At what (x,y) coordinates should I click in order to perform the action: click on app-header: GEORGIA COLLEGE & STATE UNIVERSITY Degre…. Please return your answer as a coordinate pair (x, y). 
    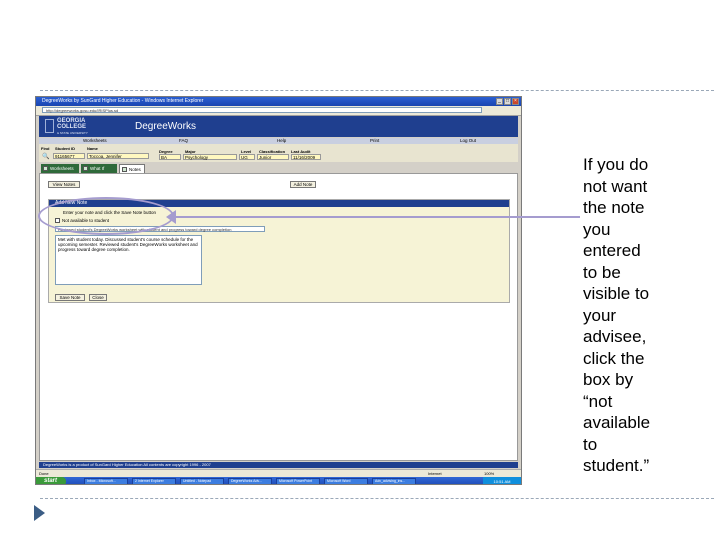
    Looking at the image, I should click on (278, 126).